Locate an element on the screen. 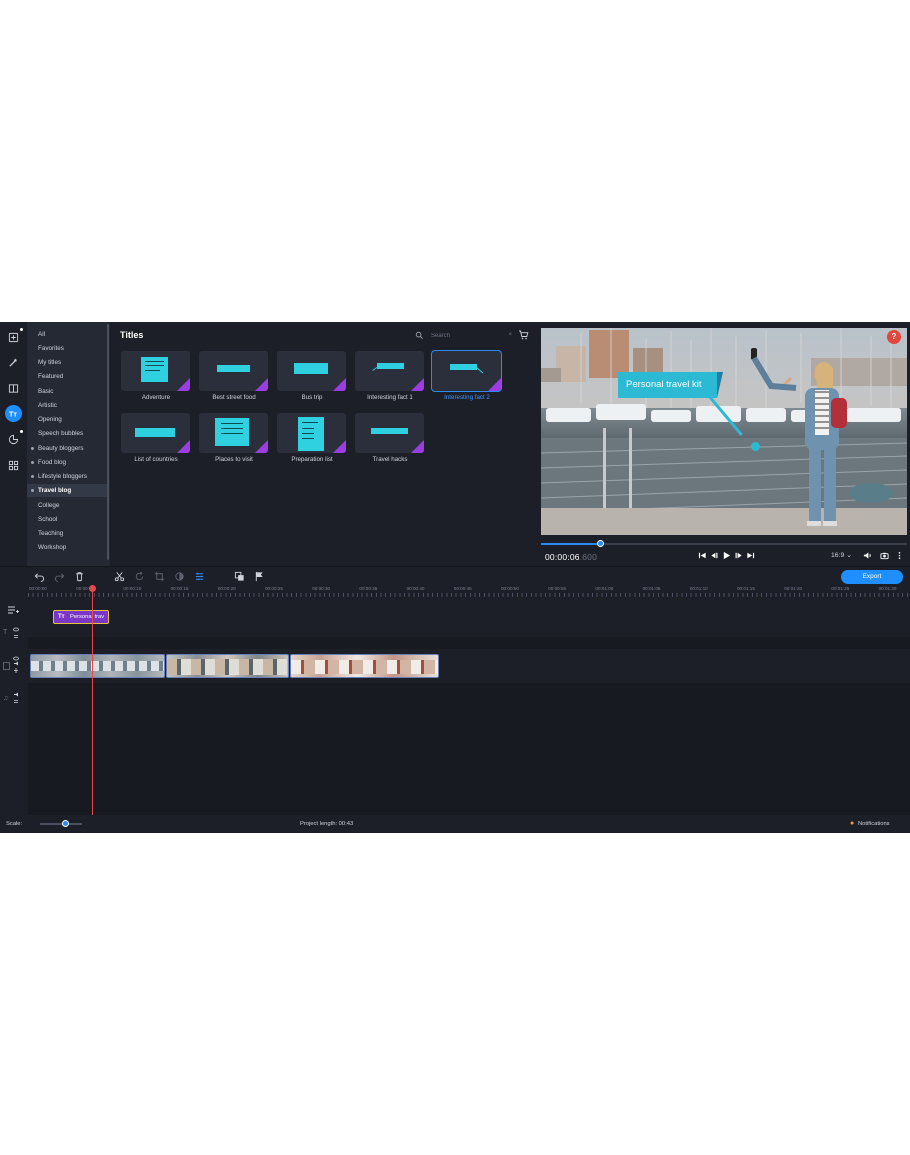 This screenshot has width=910, height=1155. playhead-handle is located at coordinates (92, 588).